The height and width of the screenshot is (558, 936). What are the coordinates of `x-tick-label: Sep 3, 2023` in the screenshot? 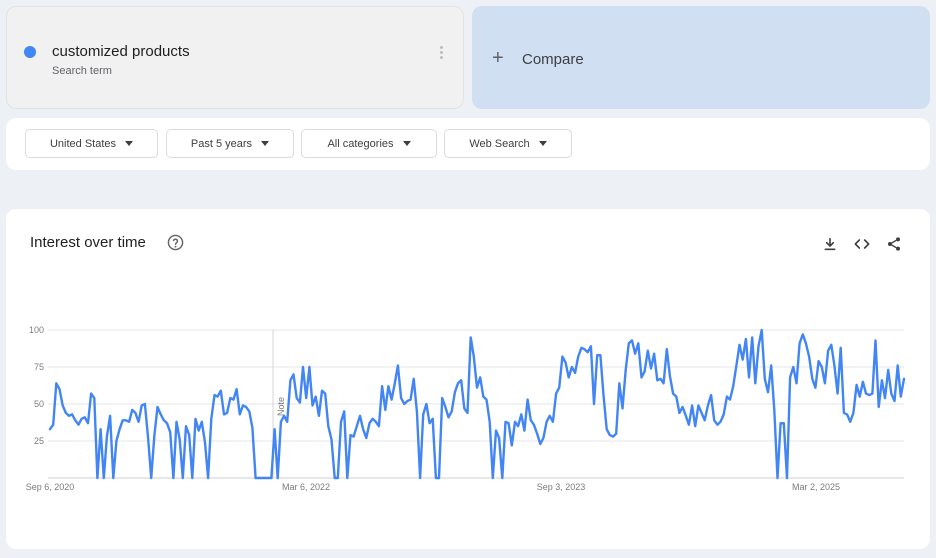 It's located at (561, 487).